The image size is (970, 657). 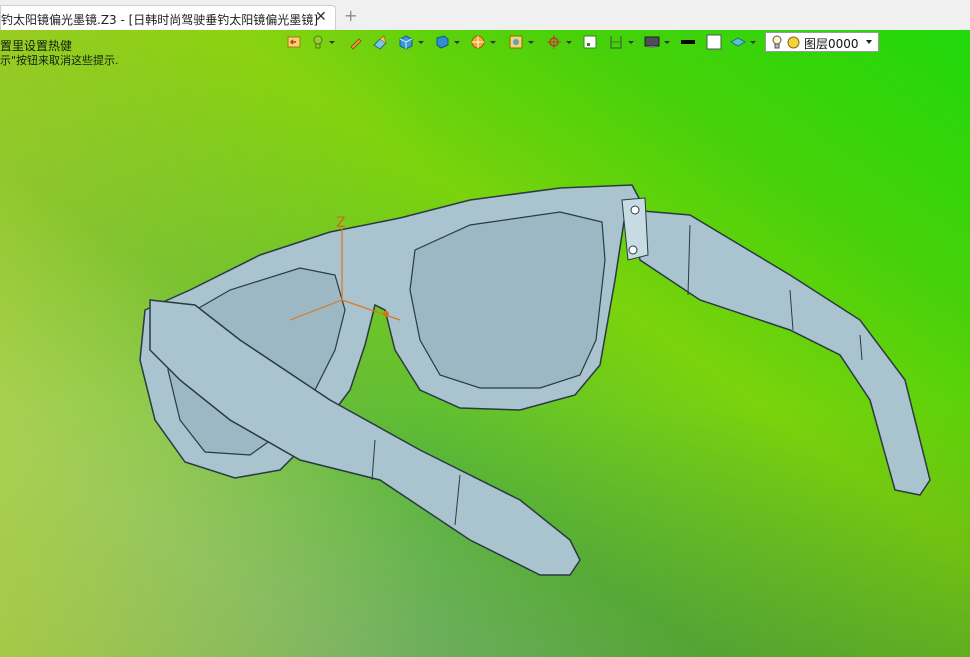 What do you see at coordinates (777, 42) in the screenshot?
I see `lightbulb-icon` at bounding box center [777, 42].